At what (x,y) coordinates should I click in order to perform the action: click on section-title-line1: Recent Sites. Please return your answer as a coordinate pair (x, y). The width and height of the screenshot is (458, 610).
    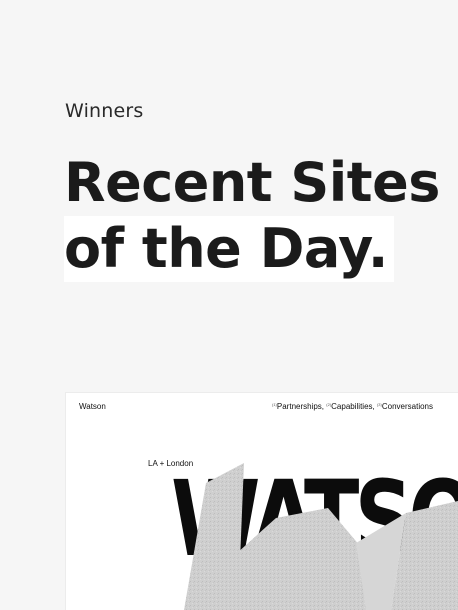
    Looking at the image, I should click on (252, 182).